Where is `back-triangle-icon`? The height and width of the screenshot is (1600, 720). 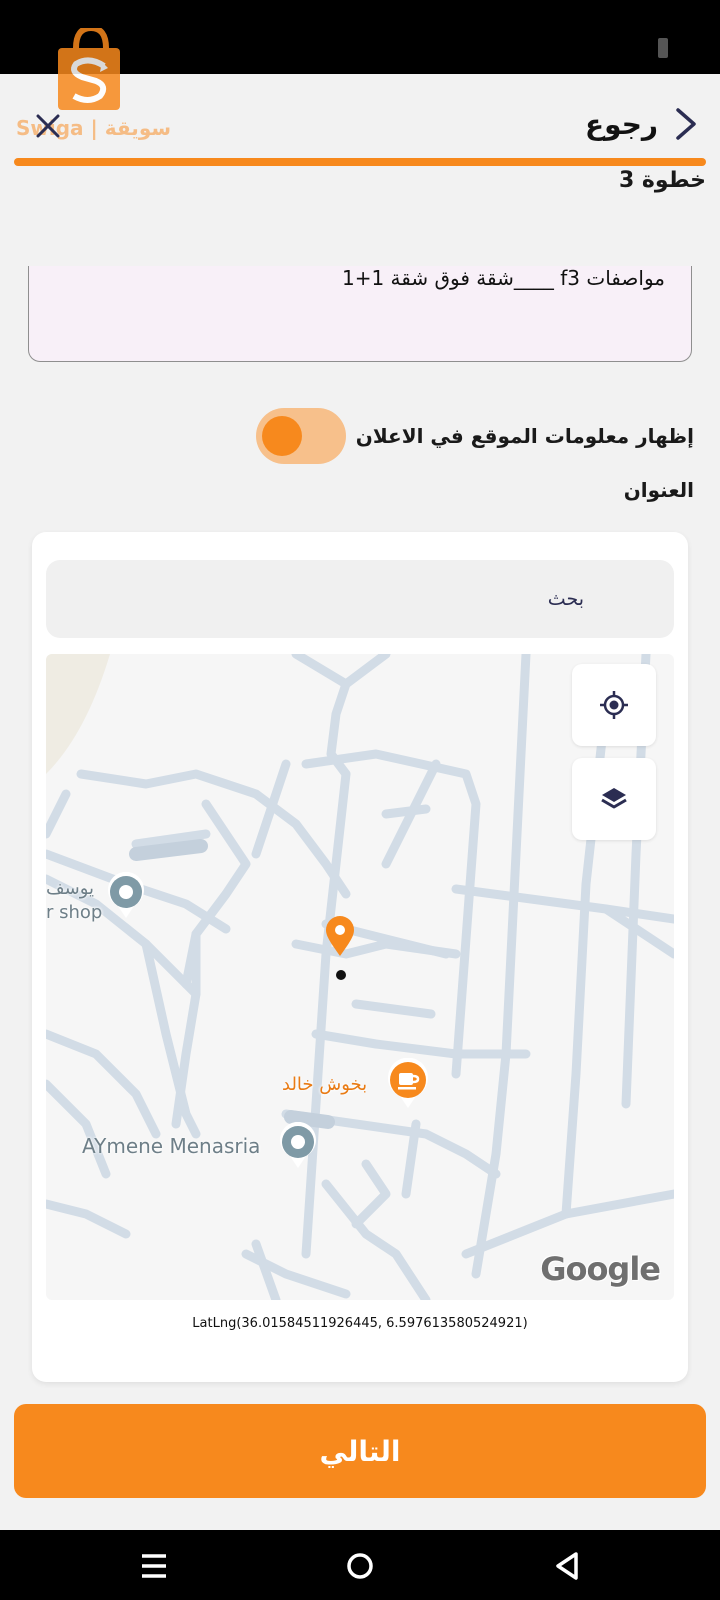 back-triangle-icon is located at coordinates (567, 1566).